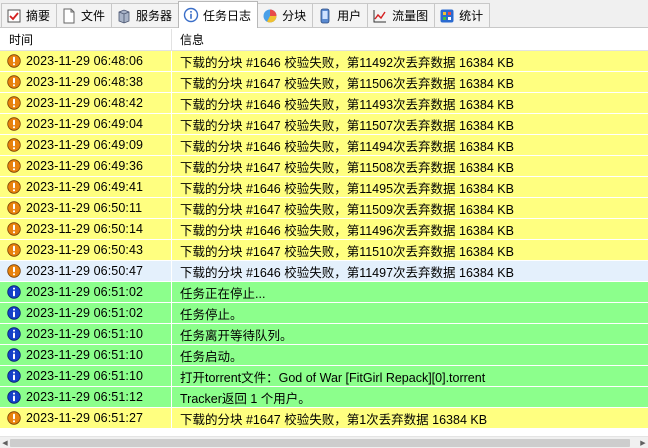  What do you see at coordinates (85, 187) in the screenshot?
I see `log-timestamp: 2023-11-29 06:49:41` at bounding box center [85, 187].